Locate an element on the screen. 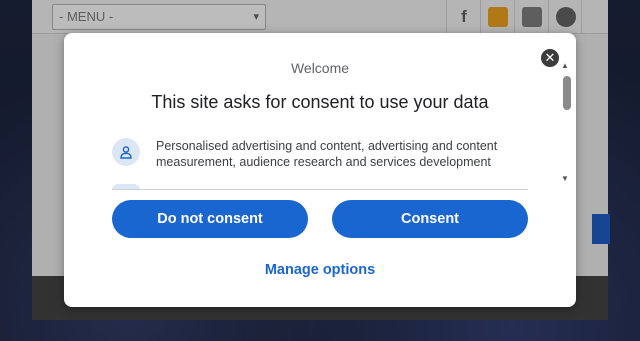 The image size is (640, 341). dialog-welcome: Welcome is located at coordinates (320, 68).